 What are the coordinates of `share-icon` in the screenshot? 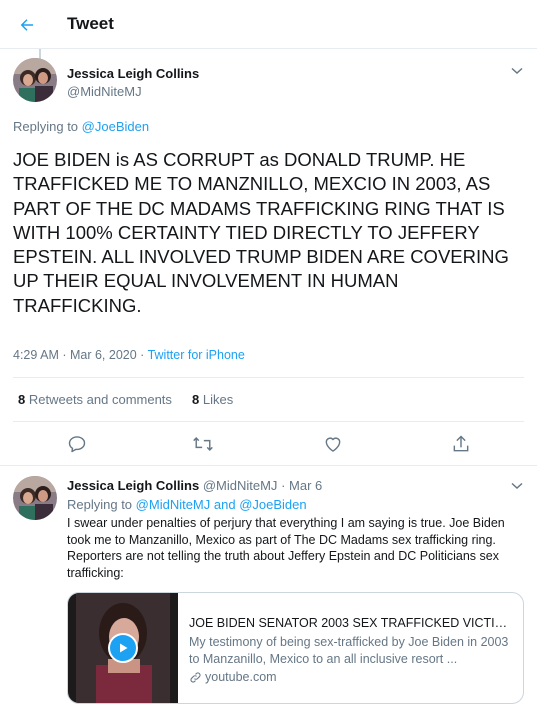 It's located at (461, 443).